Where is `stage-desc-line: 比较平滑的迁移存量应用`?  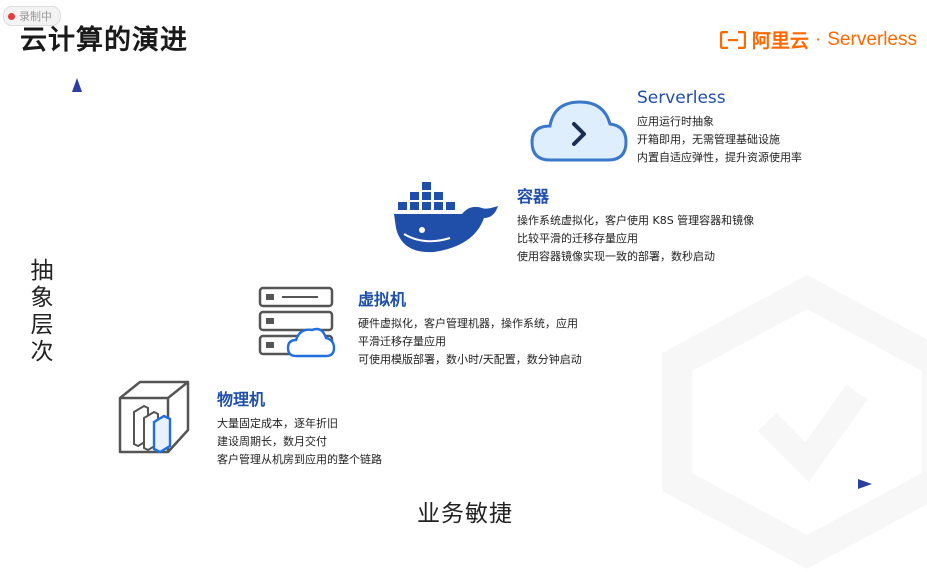
stage-desc-line: 比较平滑的迁移存量应用 is located at coordinates (577, 238).